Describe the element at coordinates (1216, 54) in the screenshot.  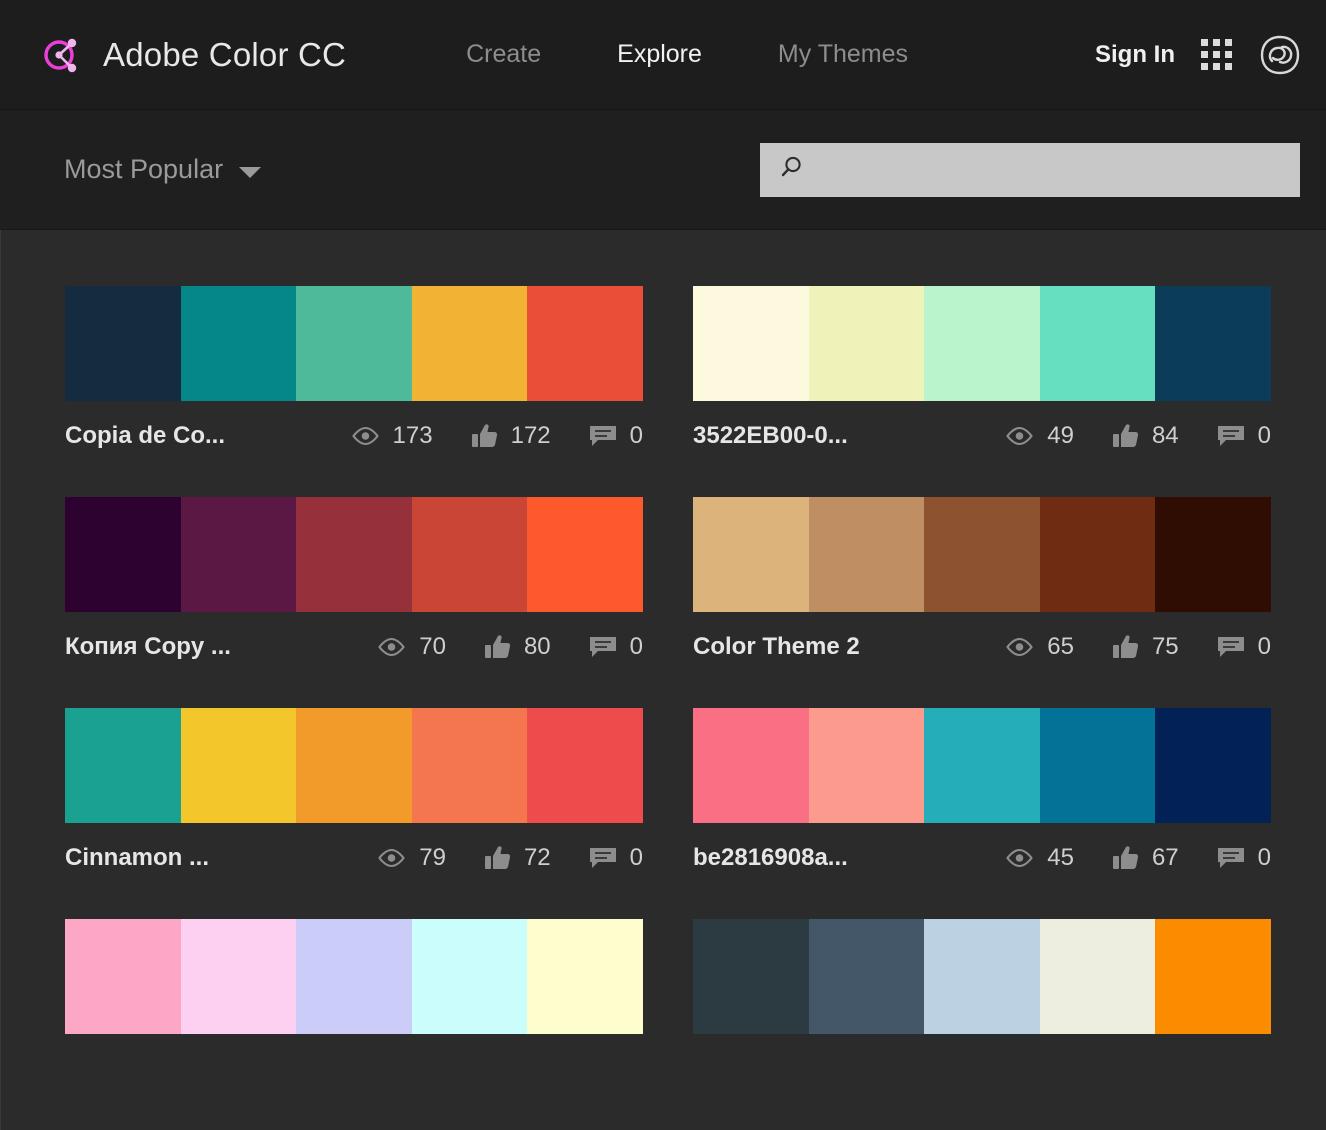
I see `grid-apps-icon` at that location.